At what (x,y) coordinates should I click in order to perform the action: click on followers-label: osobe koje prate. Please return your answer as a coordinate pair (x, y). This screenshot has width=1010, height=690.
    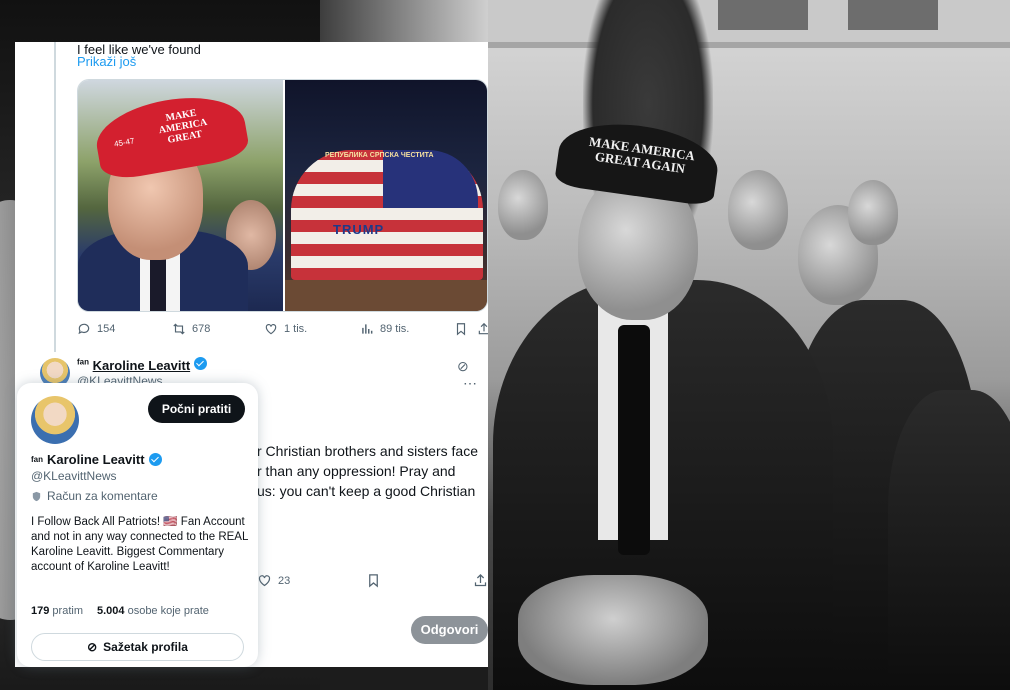
    Looking at the image, I should click on (168, 611).